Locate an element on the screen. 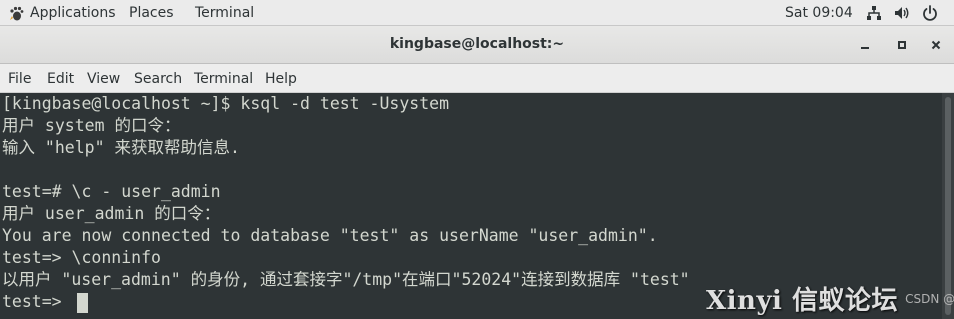 The height and width of the screenshot is (319, 954). text-cursor is located at coordinates (82, 303).